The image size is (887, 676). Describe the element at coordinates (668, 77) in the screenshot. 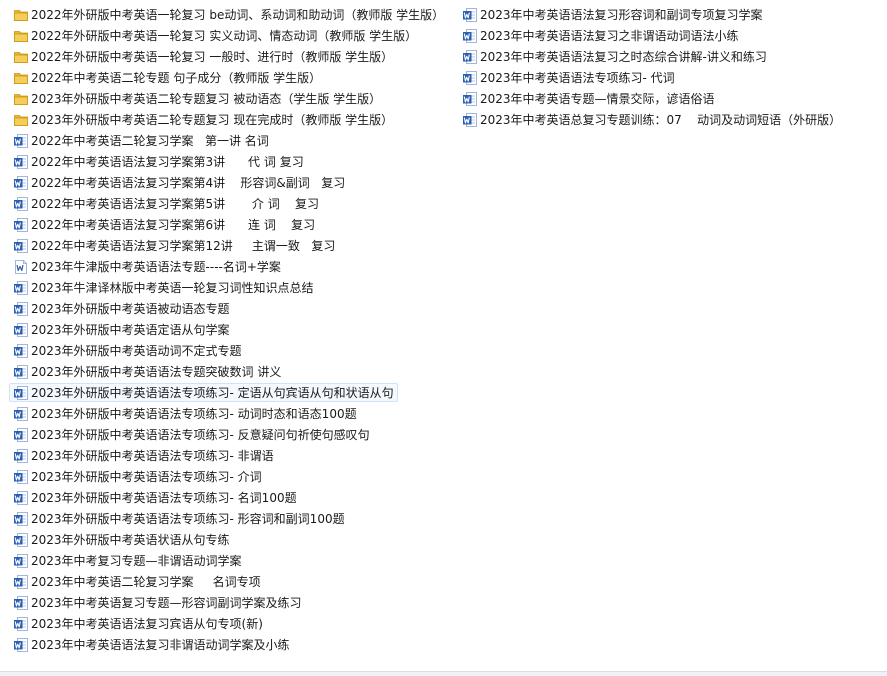

I see `file-item: 2023年中考英语语法专项练习- 代词` at that location.